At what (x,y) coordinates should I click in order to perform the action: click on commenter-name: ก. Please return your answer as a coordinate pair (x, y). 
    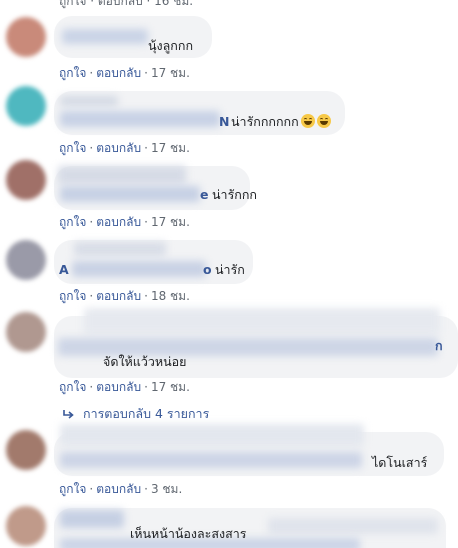
    Looking at the image, I should click on (439, 346).